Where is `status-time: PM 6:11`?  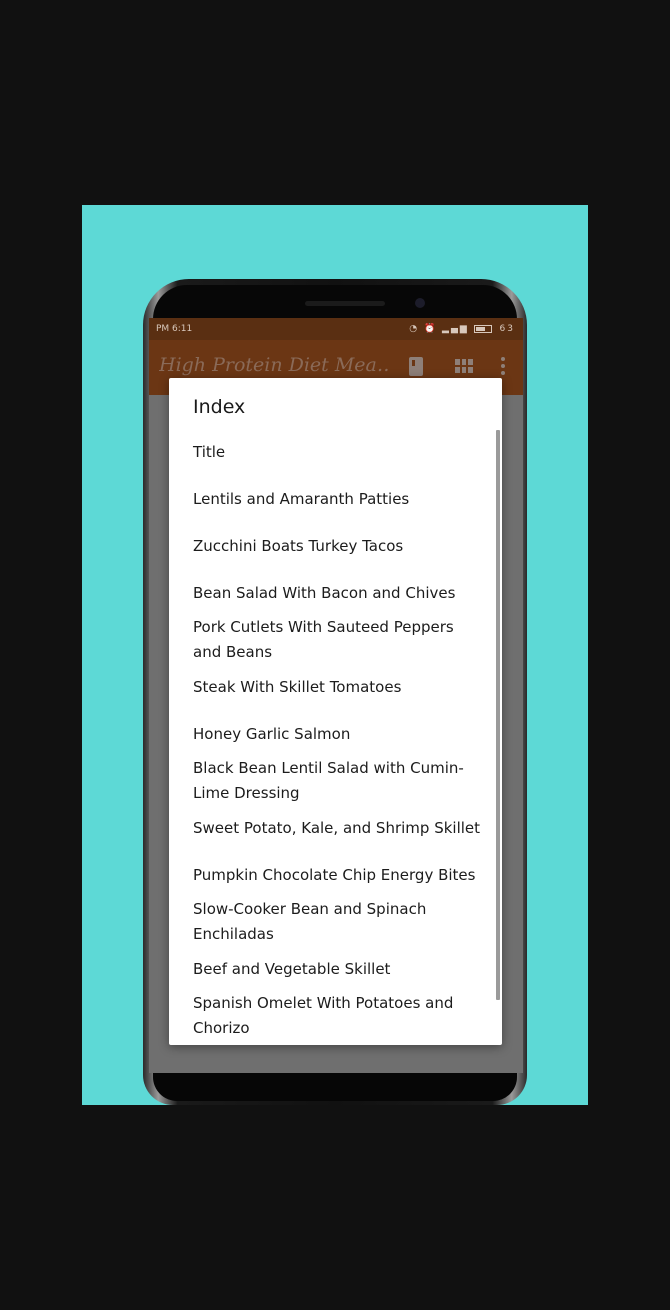
status-time: PM 6:11 is located at coordinates (174, 329).